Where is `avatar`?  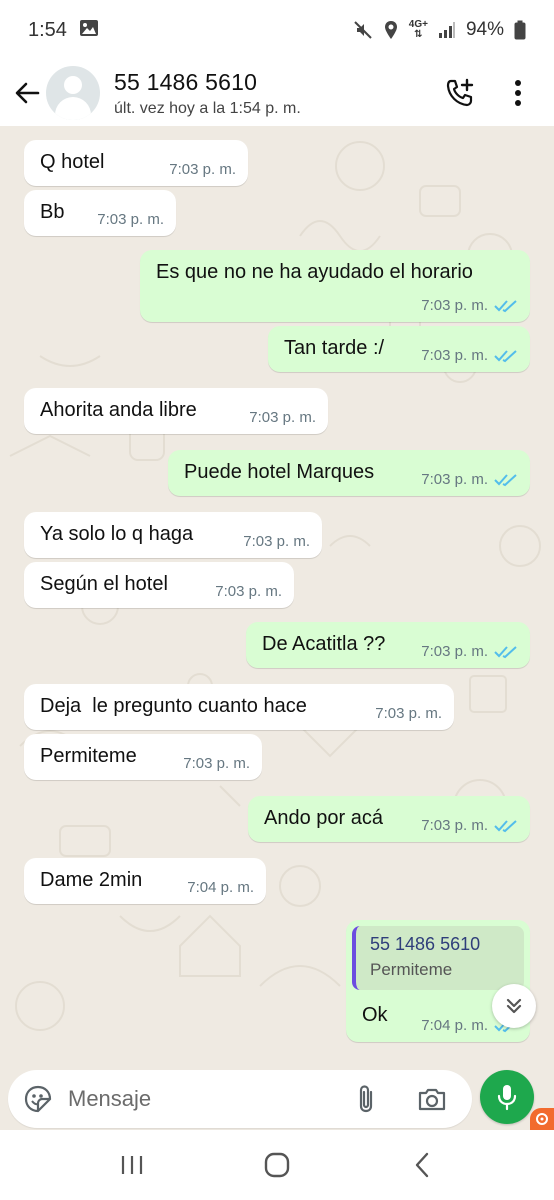 avatar is located at coordinates (73, 93).